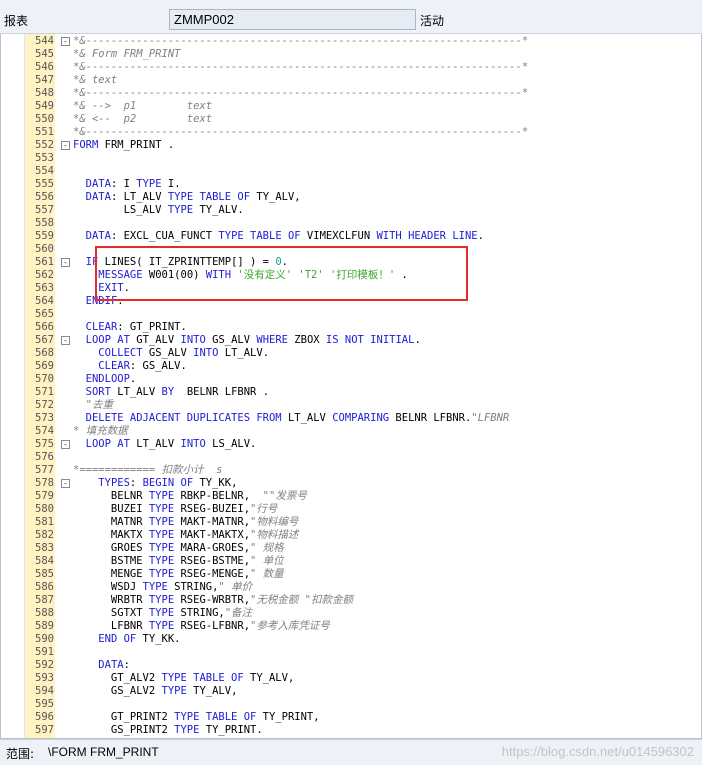  What do you see at coordinates (351, 405) in the screenshot?
I see `code-line: 572 "去重` at bounding box center [351, 405].